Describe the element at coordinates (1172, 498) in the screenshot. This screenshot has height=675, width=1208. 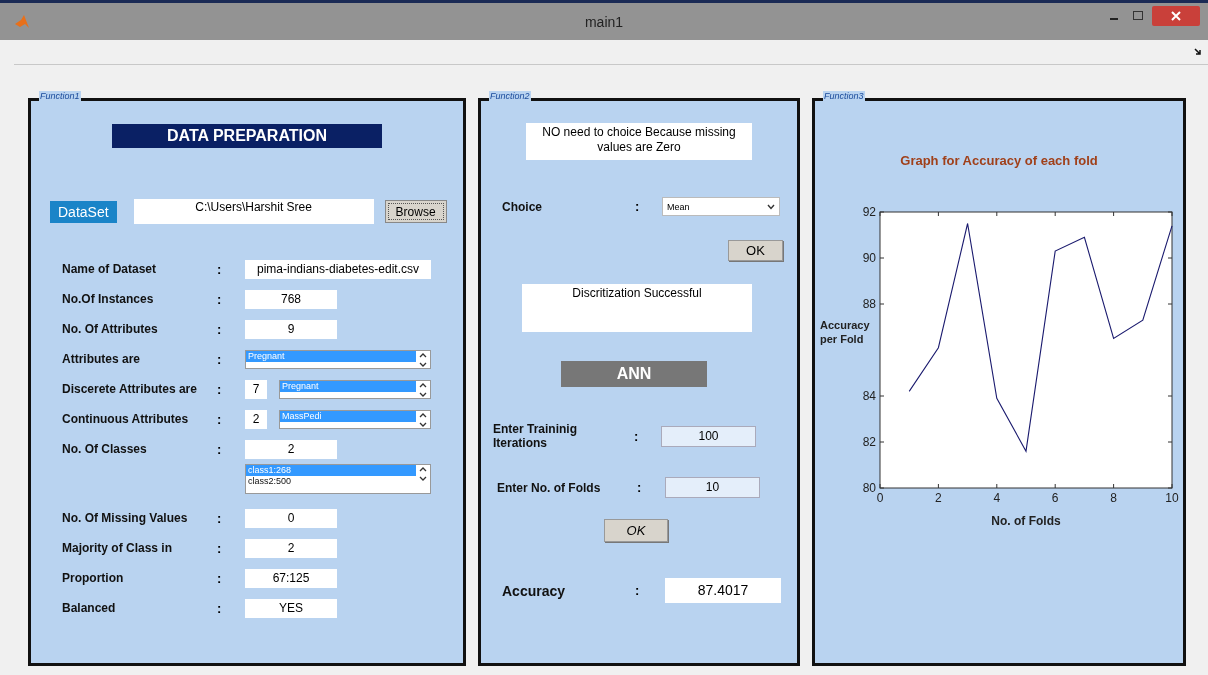
I see `x-tick-label: 10` at that location.